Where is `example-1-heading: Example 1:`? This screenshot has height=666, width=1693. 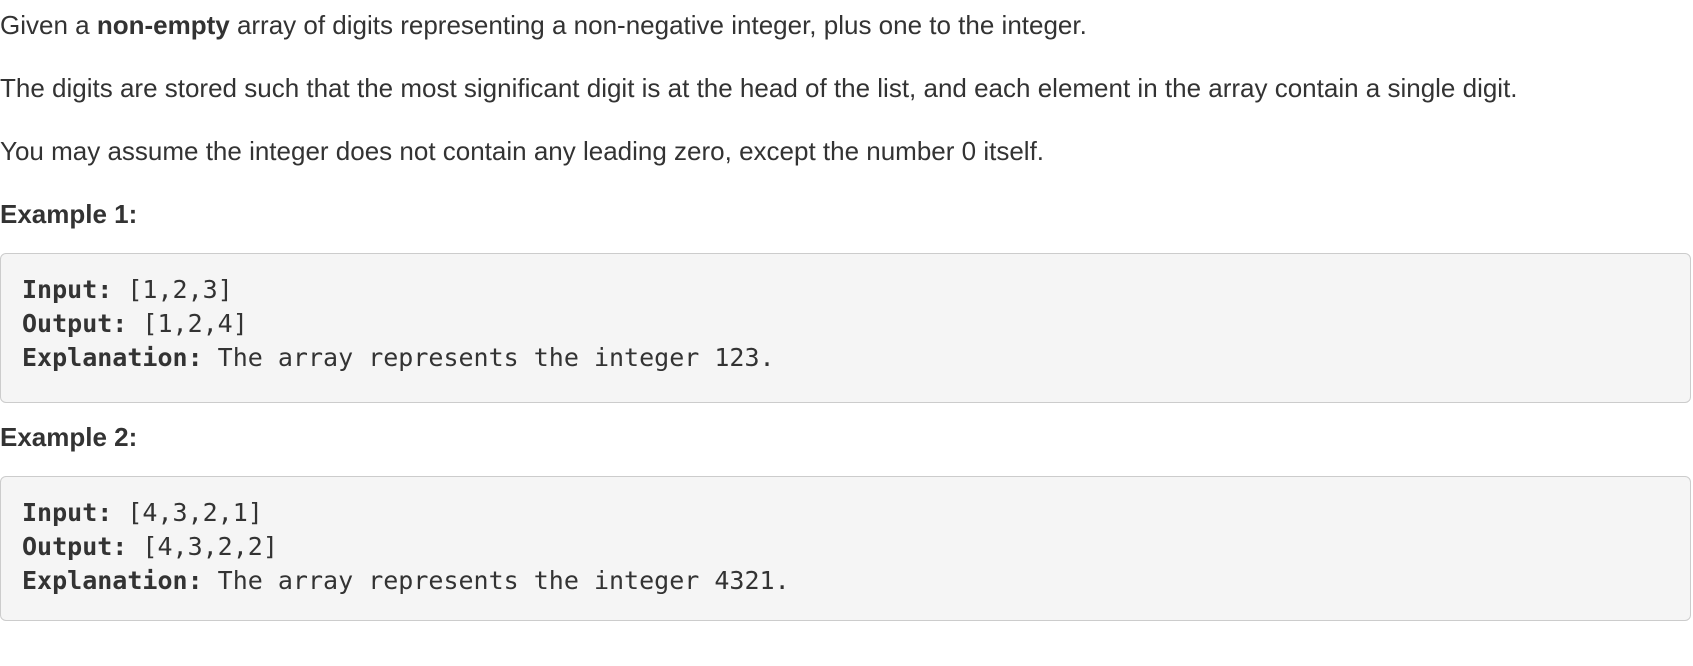 example-1-heading: Example 1: is located at coordinates (69, 214).